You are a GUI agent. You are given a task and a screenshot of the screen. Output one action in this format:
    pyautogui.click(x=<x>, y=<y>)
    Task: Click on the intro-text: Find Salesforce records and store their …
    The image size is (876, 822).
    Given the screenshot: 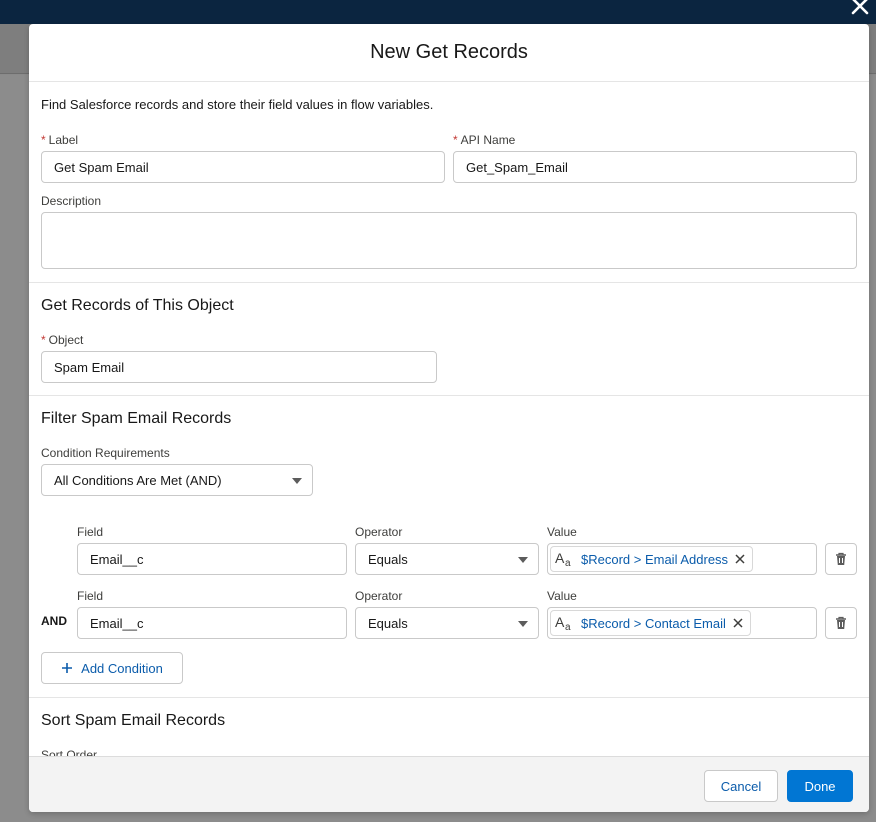 What is the action you would take?
    pyautogui.click(x=237, y=104)
    